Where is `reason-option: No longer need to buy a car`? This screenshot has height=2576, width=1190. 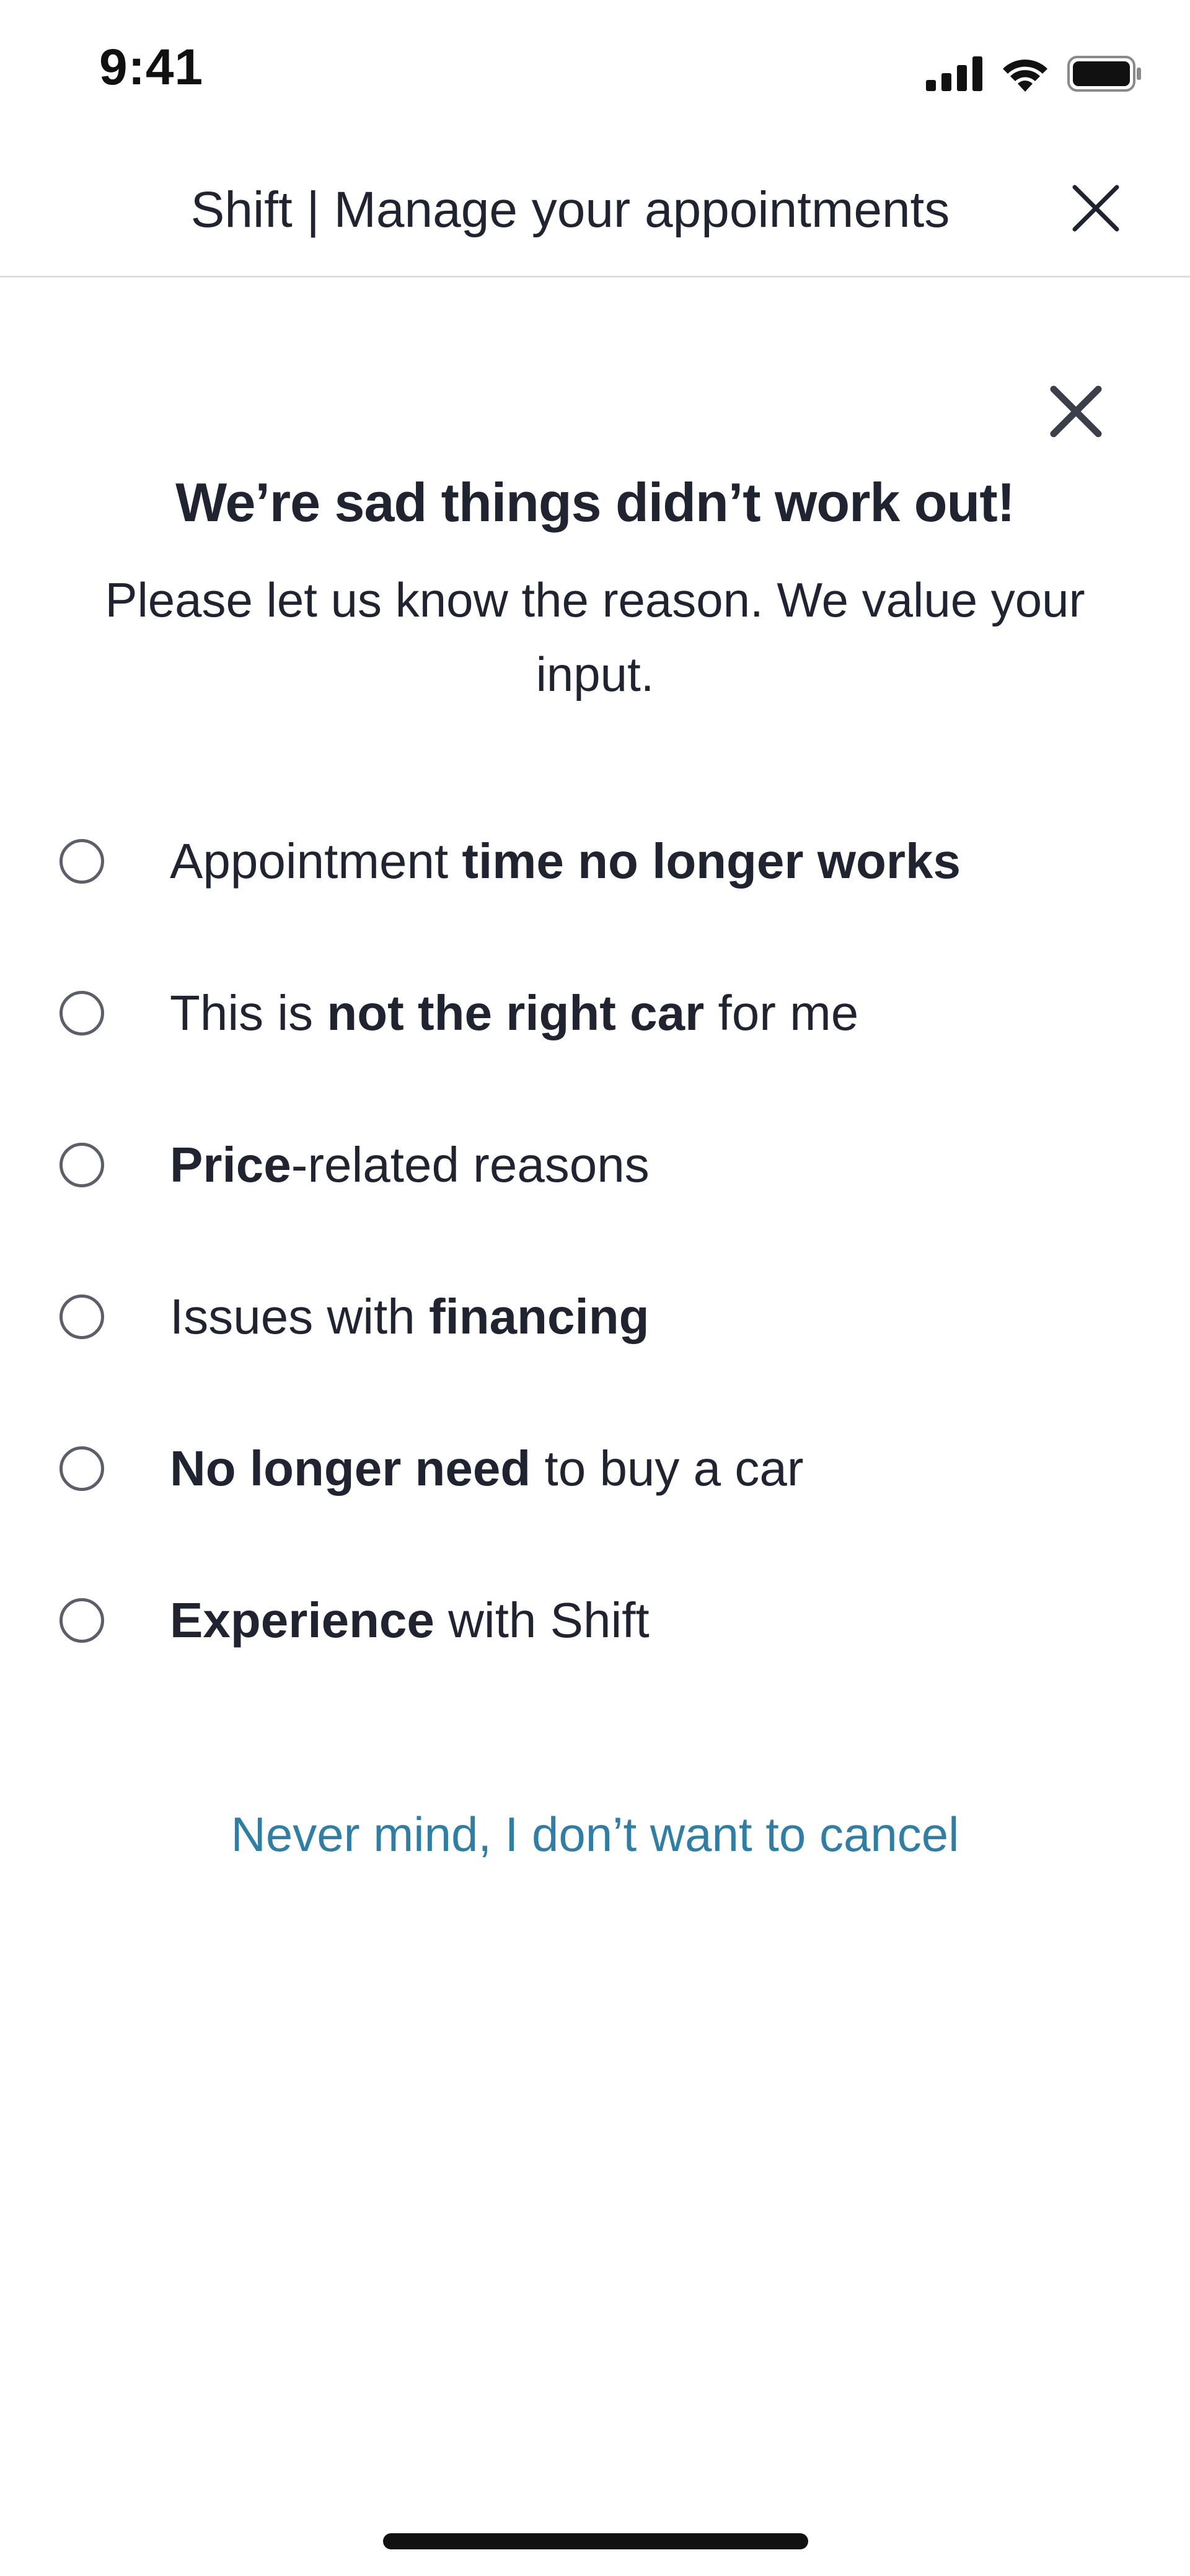 reason-option: No longer need to buy a car is located at coordinates (586, 1469).